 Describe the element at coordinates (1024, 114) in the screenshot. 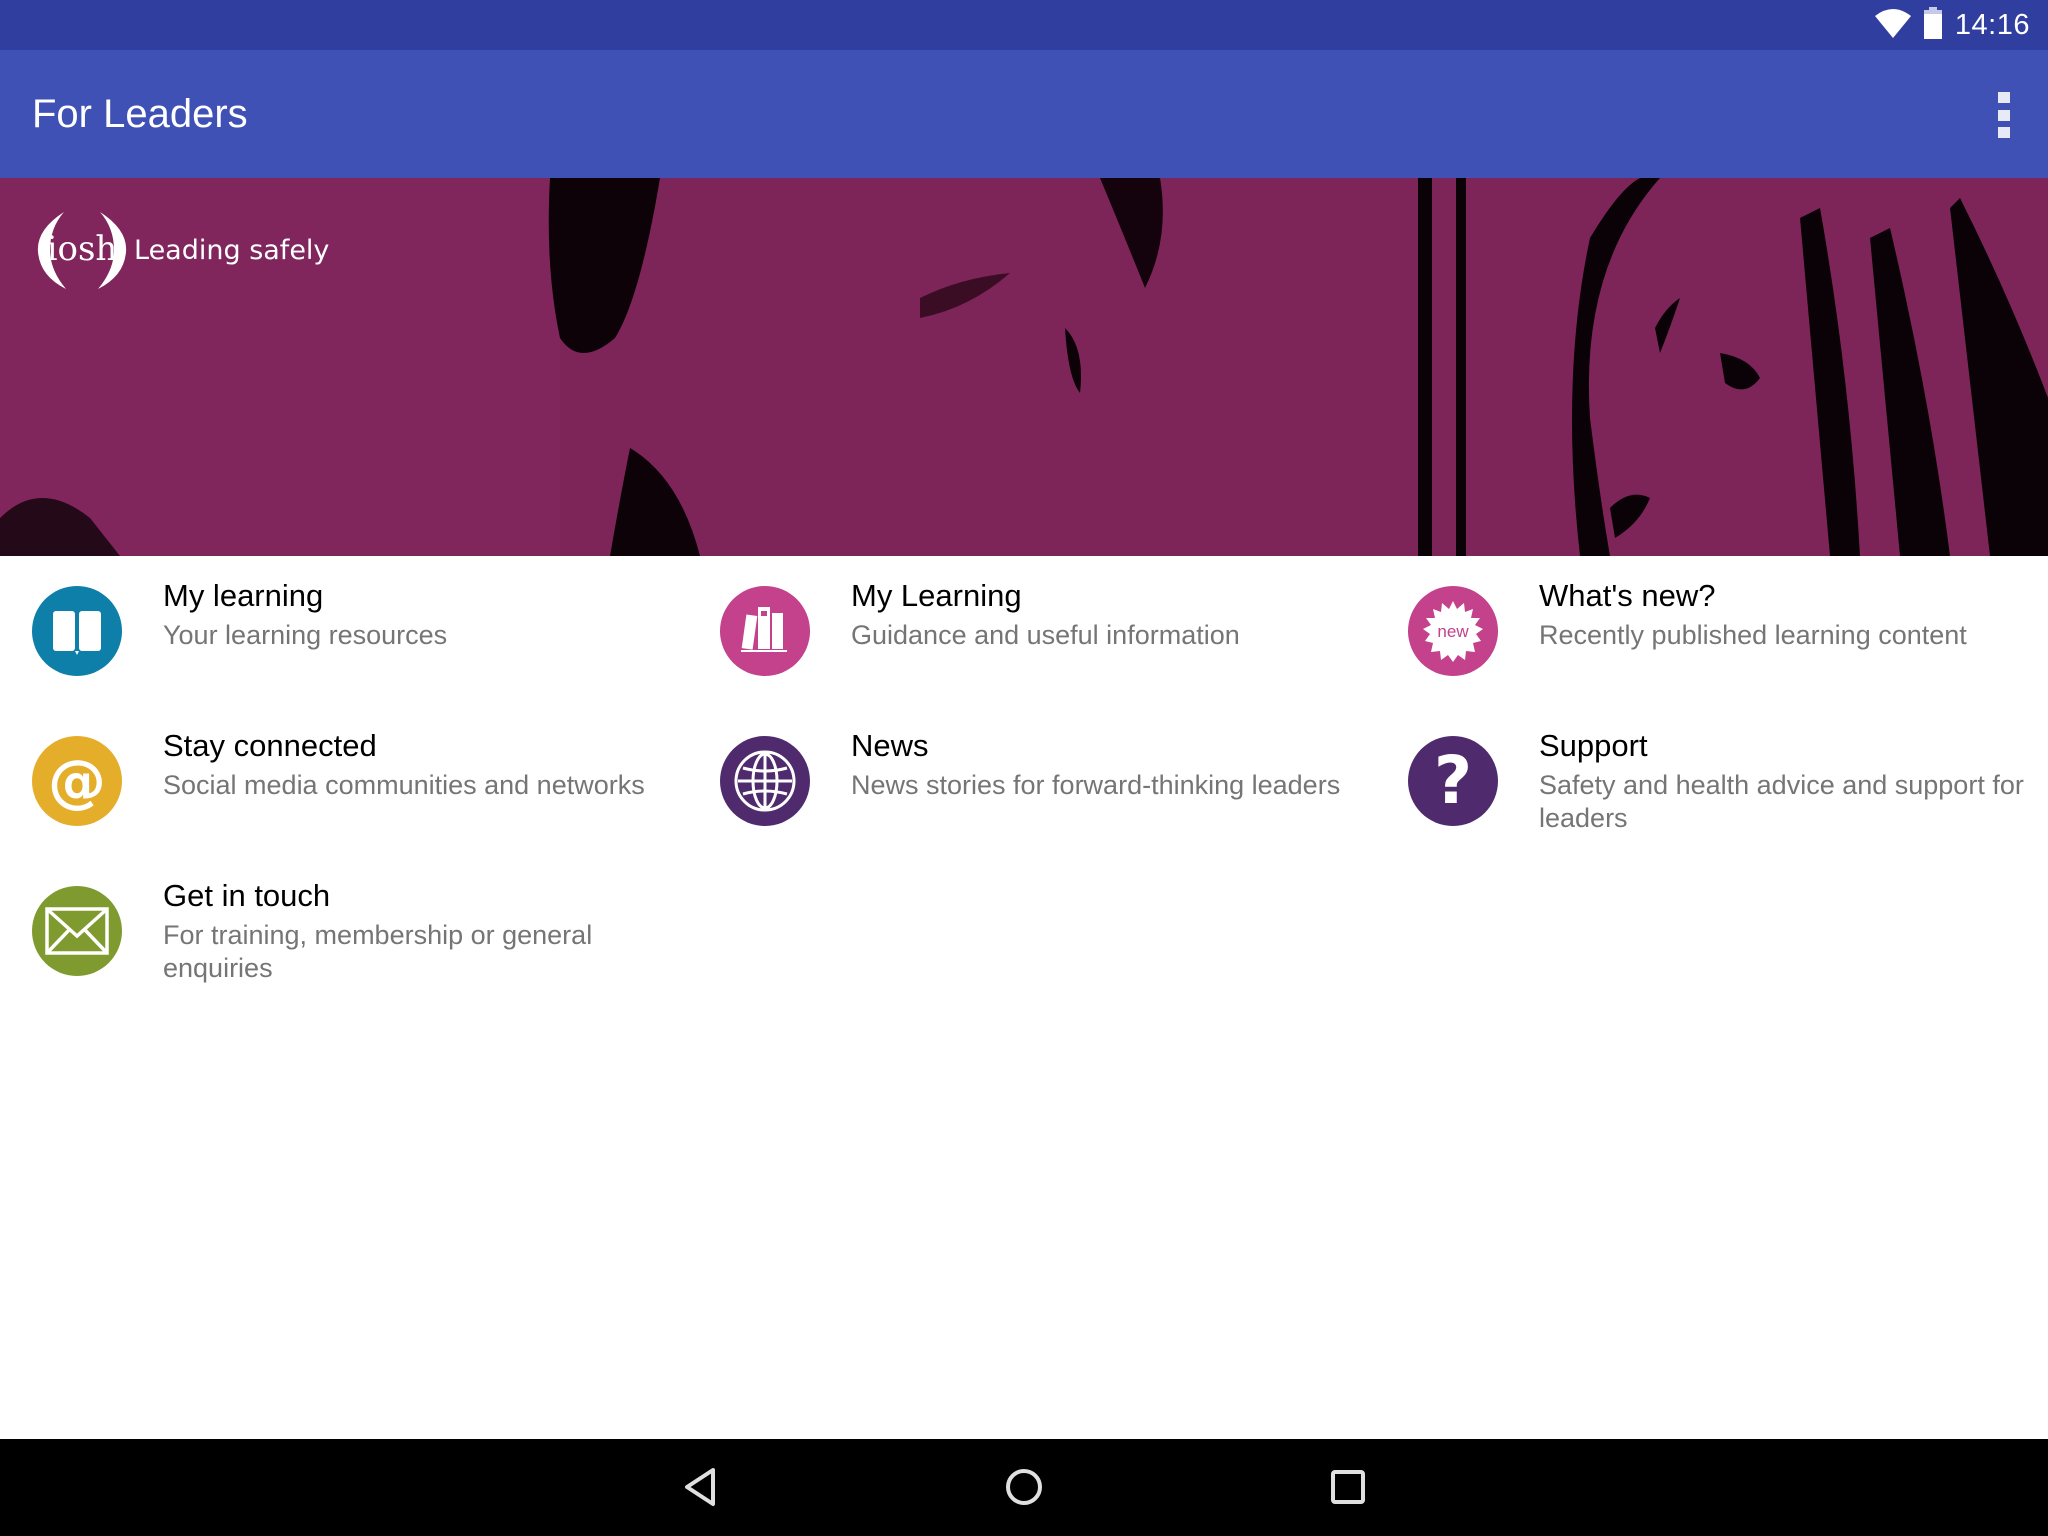

I see `app-bar: For Leaders` at that location.